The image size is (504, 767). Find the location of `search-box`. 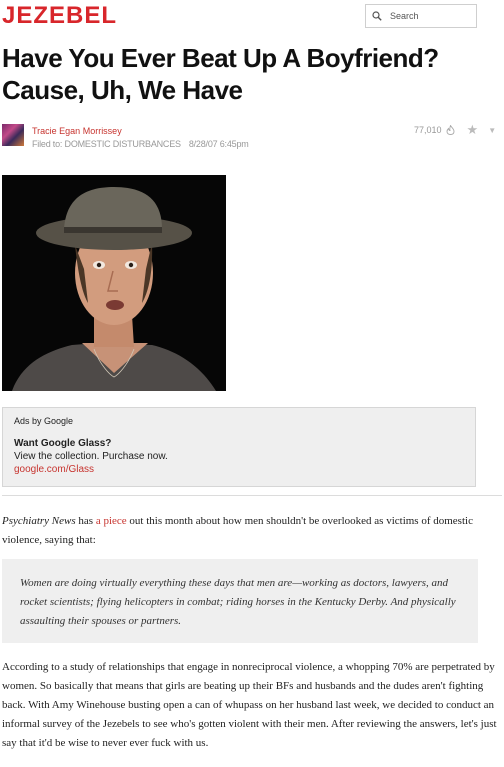

search-box is located at coordinates (421, 16).